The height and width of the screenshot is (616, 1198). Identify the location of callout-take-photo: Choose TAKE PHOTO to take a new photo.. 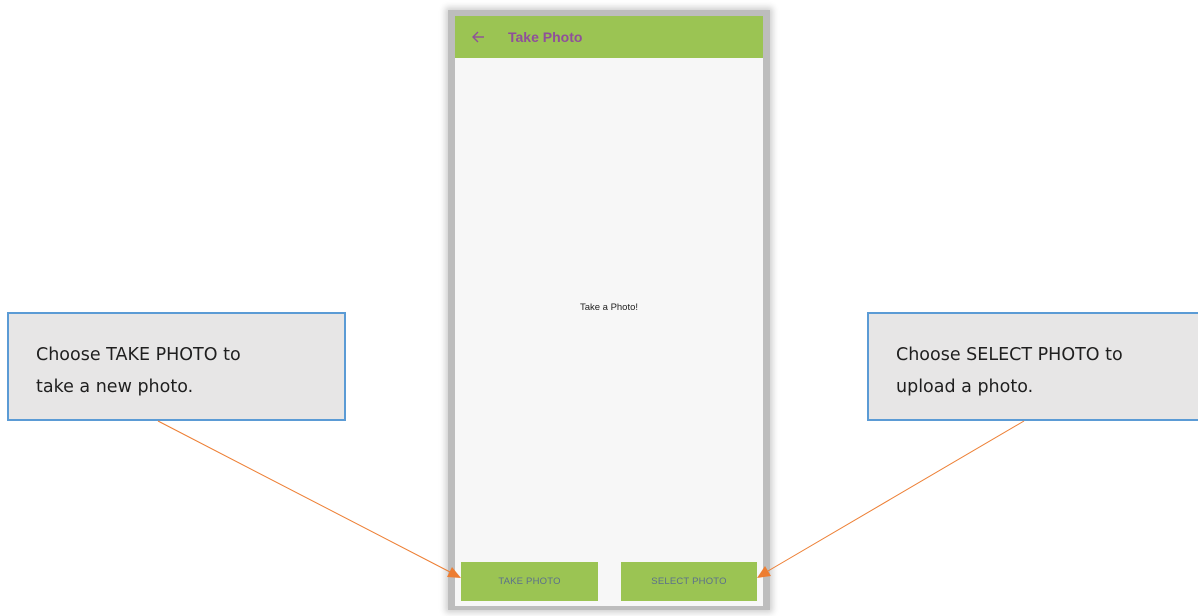
(176, 366).